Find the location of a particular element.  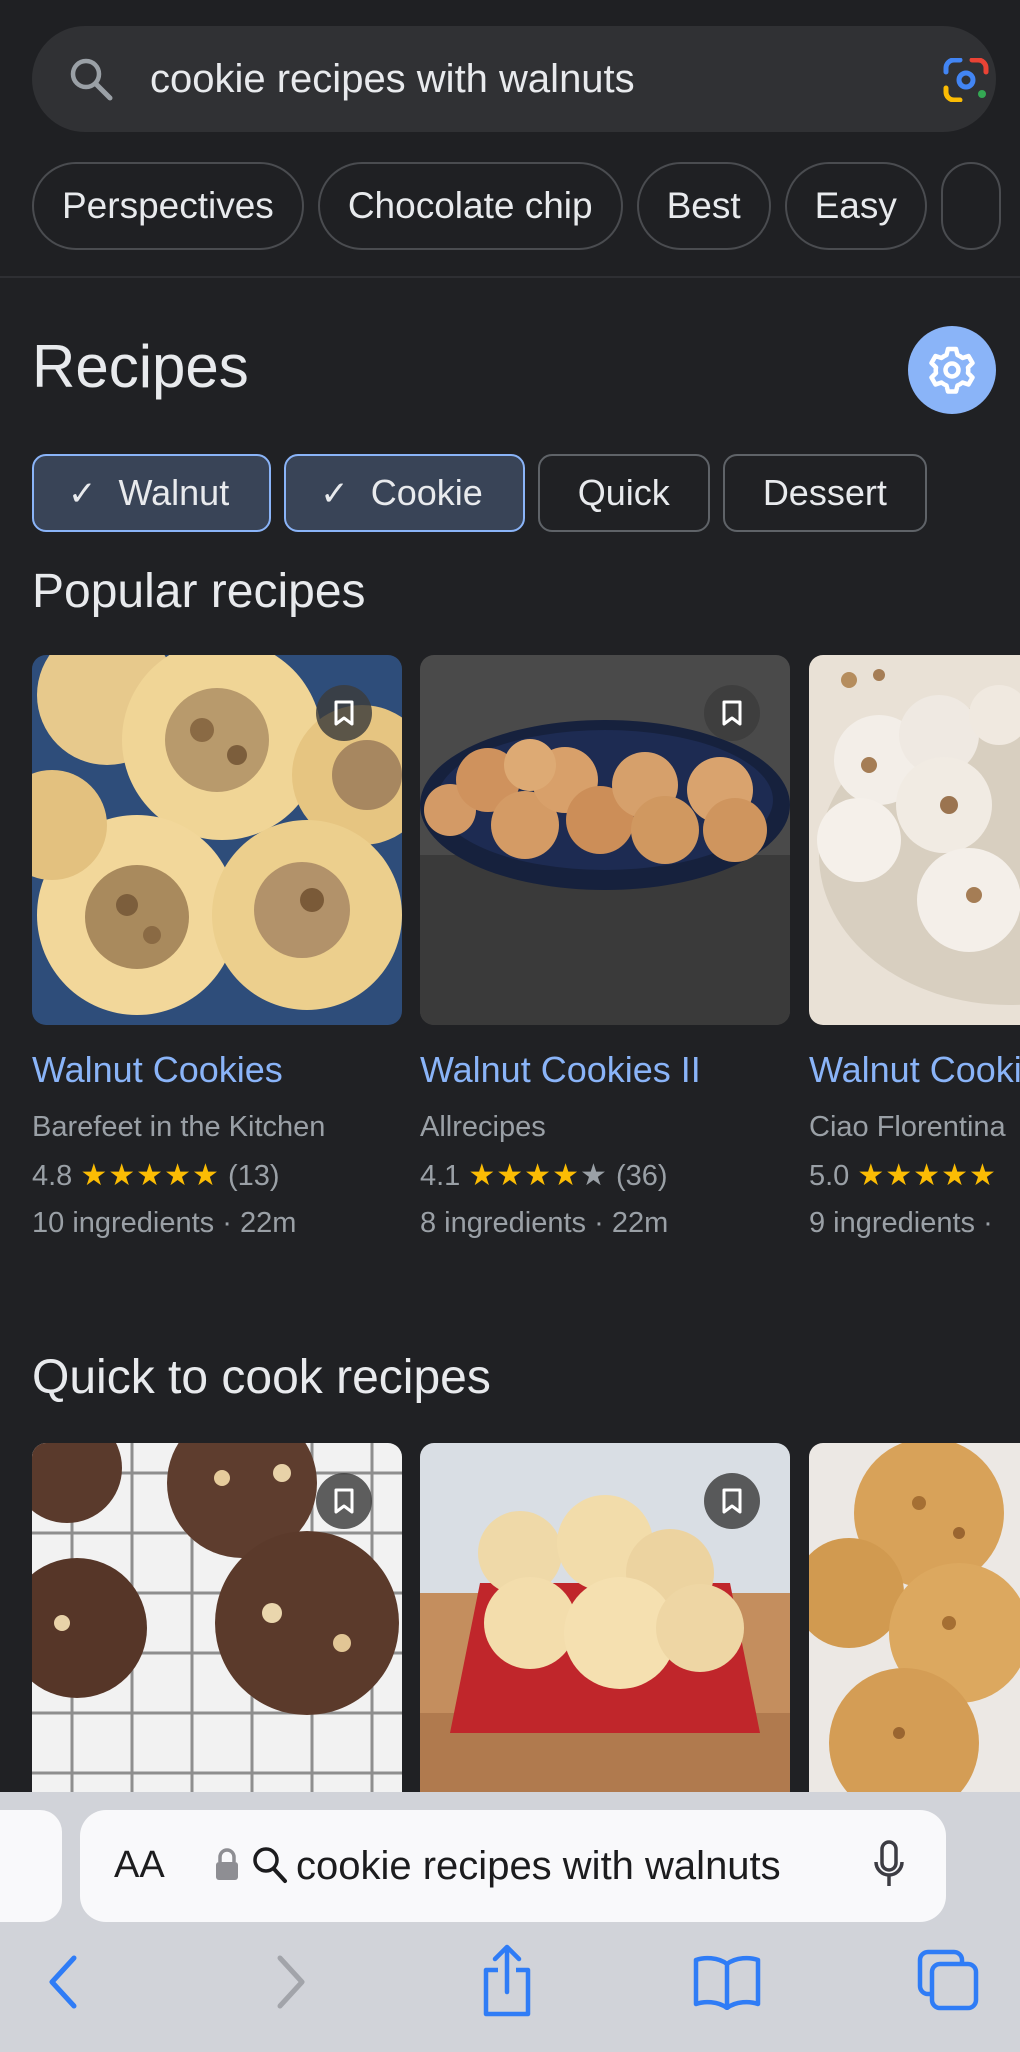

recipe-source: Barefeet in the Kitchen is located at coordinates (179, 1127).